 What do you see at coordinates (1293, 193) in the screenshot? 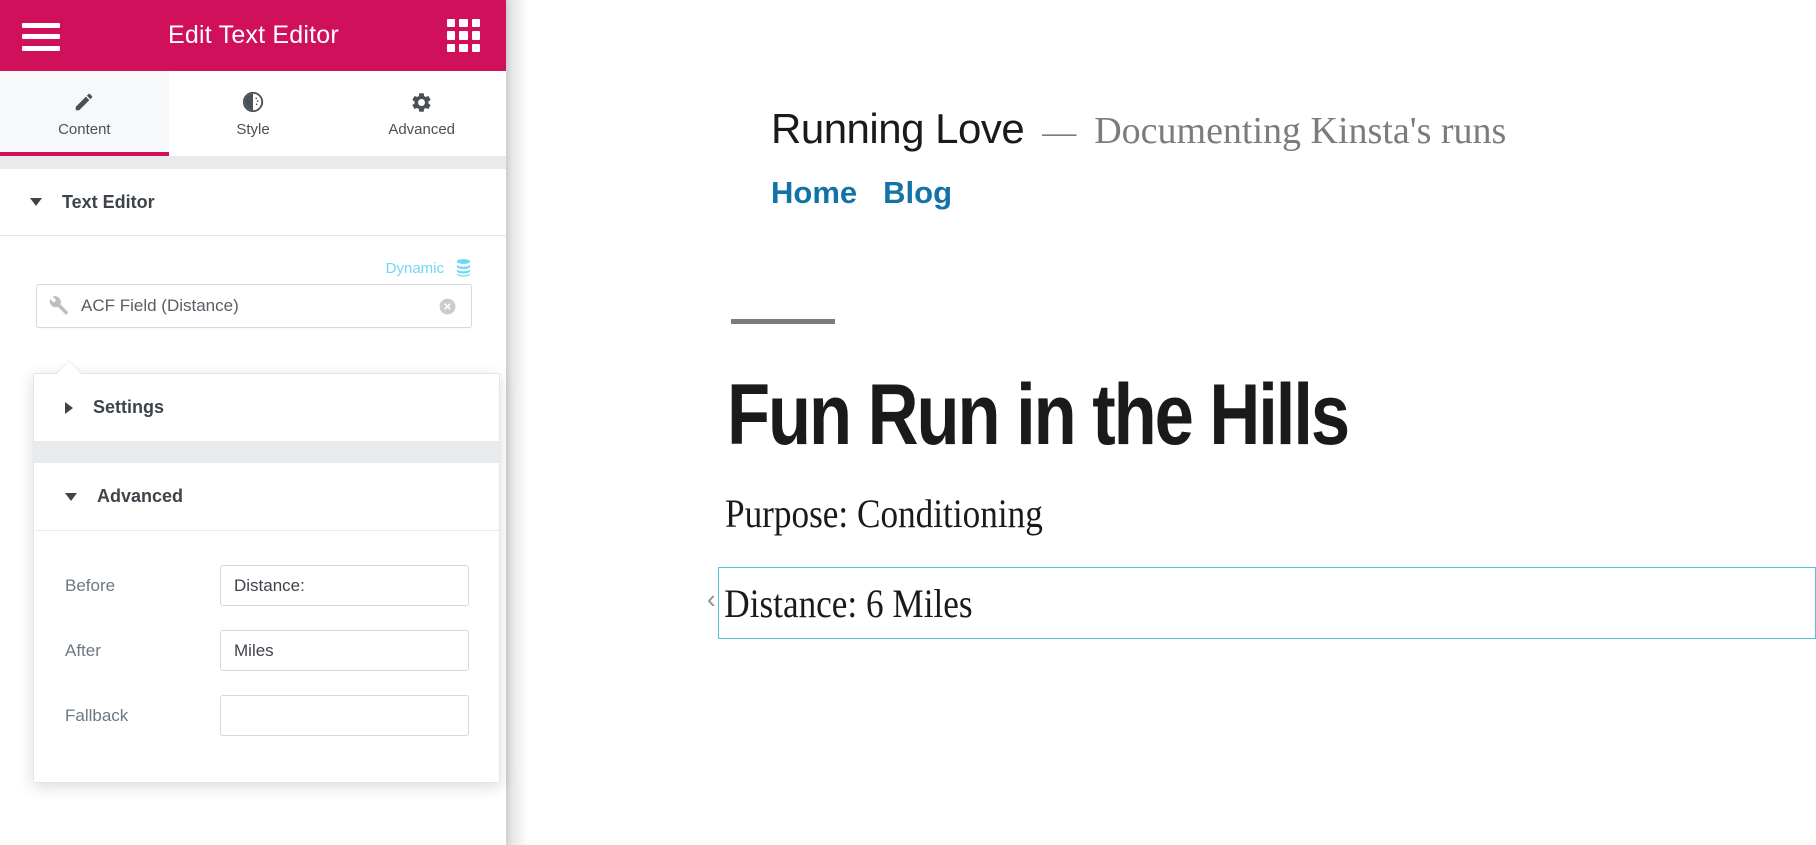
I see `site-nav: Home Blog` at bounding box center [1293, 193].